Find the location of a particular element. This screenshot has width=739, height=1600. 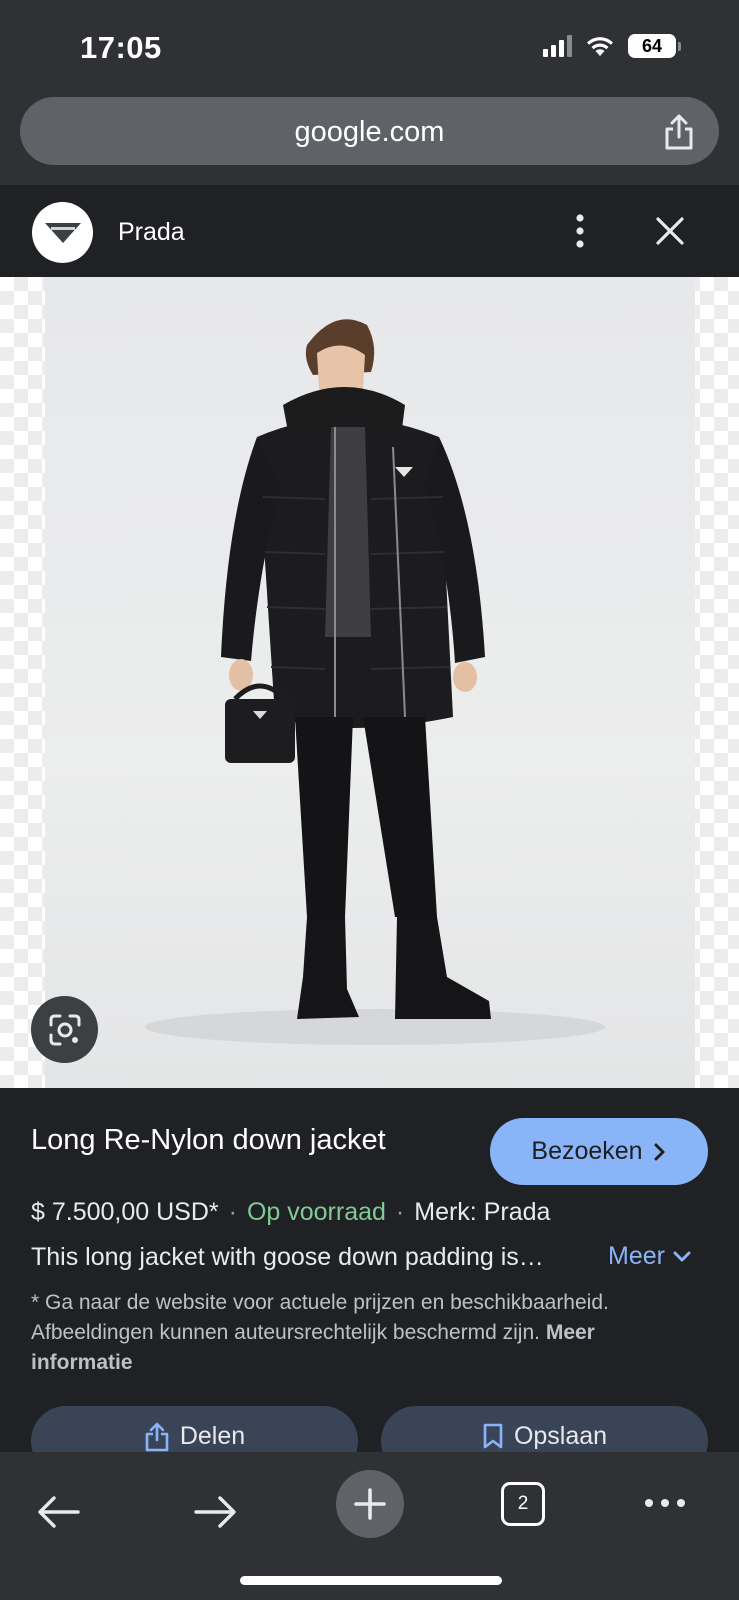

status-icons: 64 is located at coordinates (612, 46).